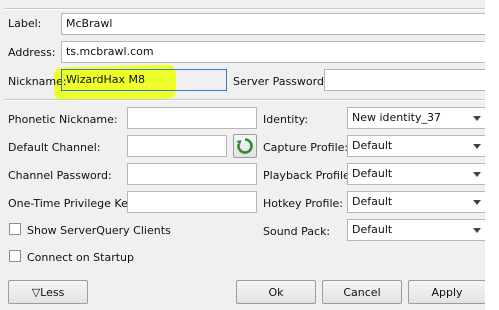 Image resolution: width=499 pixels, height=310 pixels. Describe the element at coordinates (303, 203) in the screenshot. I see `hotkey-profile-label: Hotkey Profile:` at that location.